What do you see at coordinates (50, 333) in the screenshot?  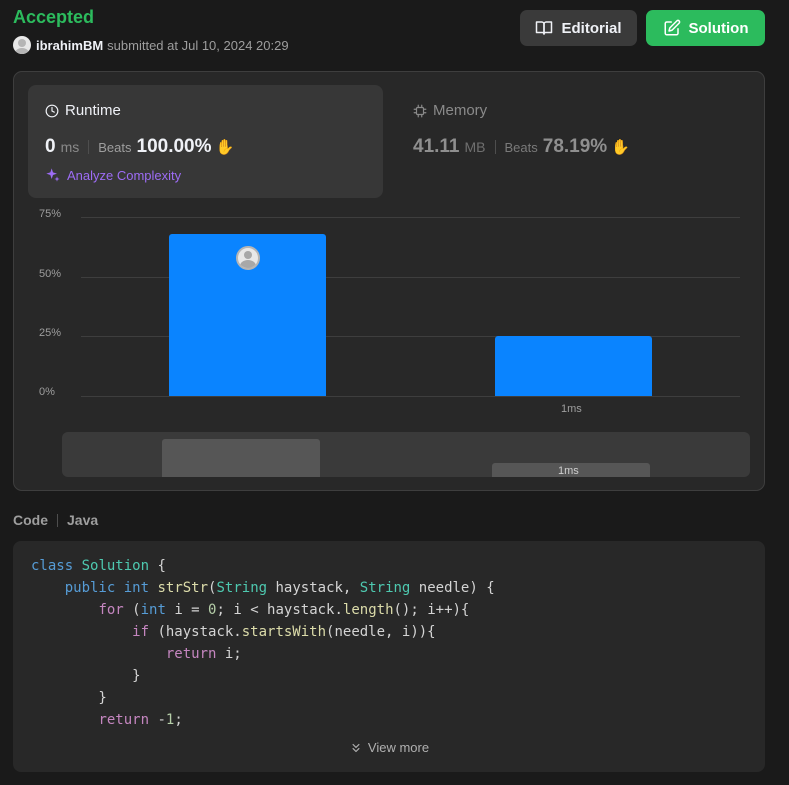 I see `y-tick-label: 25%` at bounding box center [50, 333].